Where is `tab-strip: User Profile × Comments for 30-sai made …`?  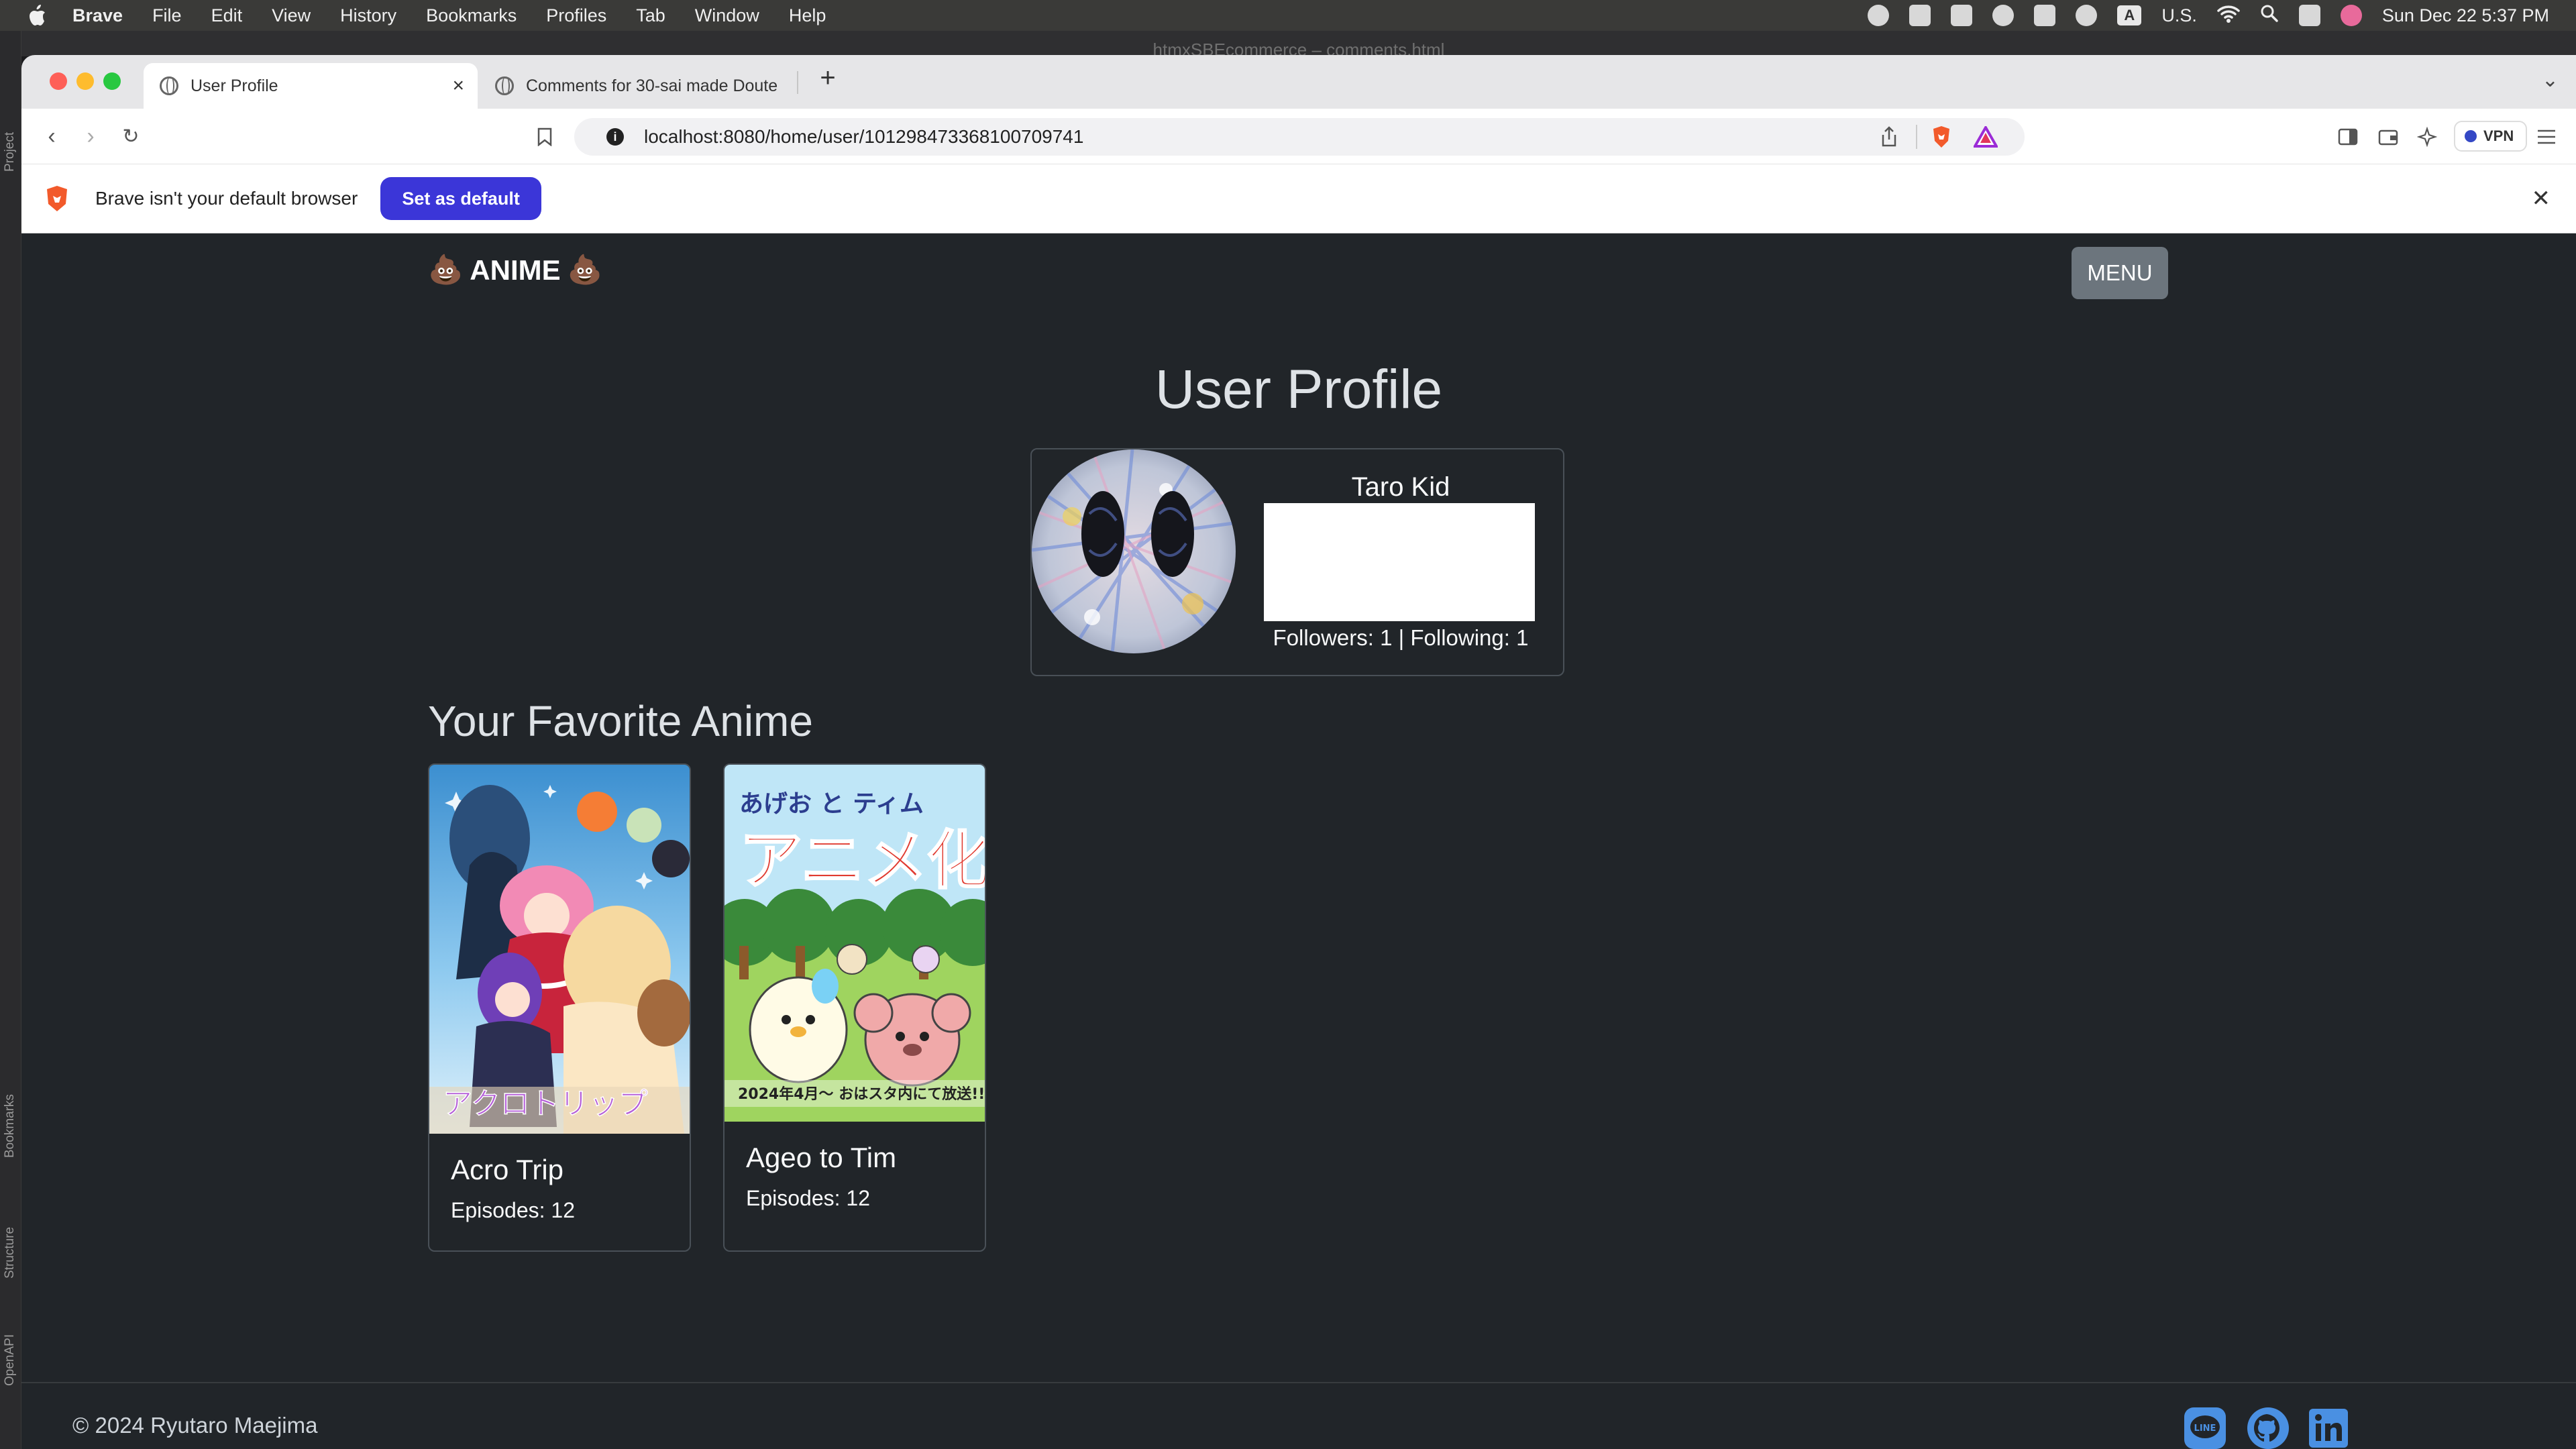
tab-strip: User Profile × Comments for 30-sai made … is located at coordinates (1298, 82).